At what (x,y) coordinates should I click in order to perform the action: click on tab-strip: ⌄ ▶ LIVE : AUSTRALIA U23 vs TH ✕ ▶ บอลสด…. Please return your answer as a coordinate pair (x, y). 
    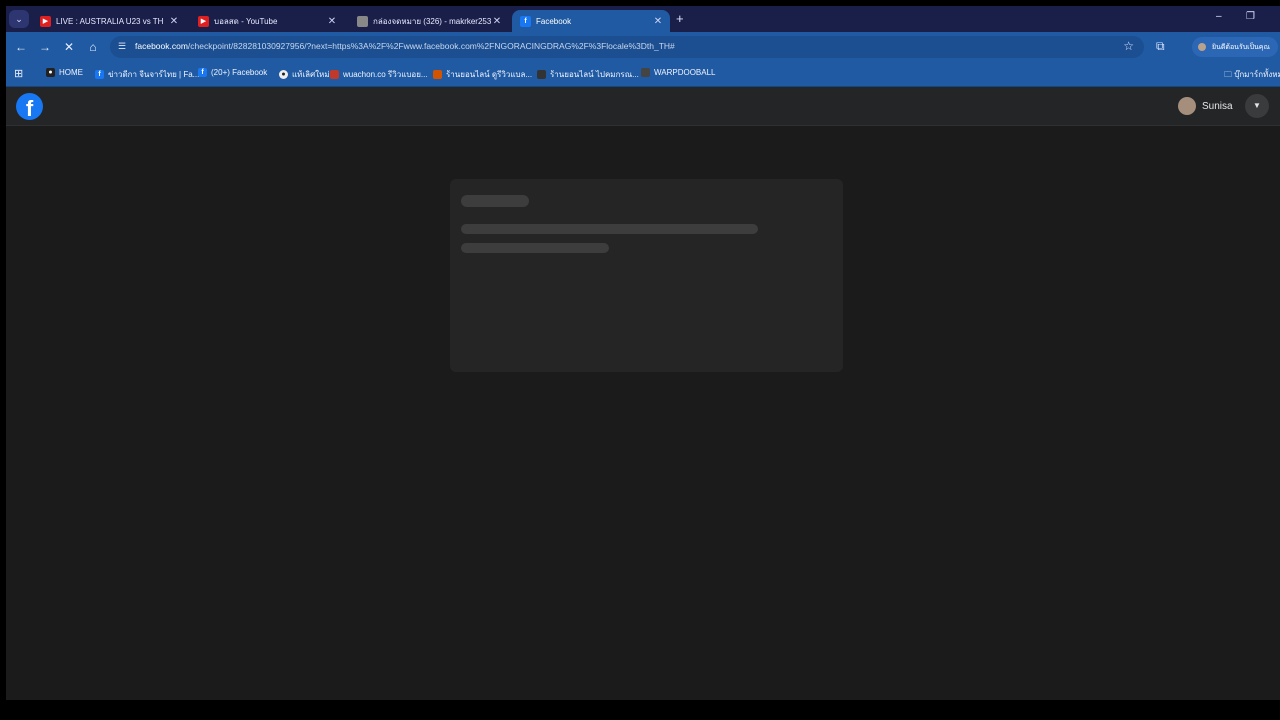
    Looking at the image, I should click on (643, 19).